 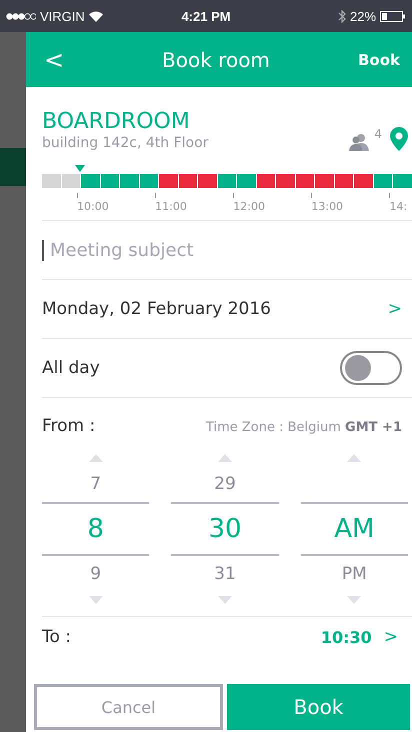 I want to click on picker-value: 29, so click(x=225, y=484).